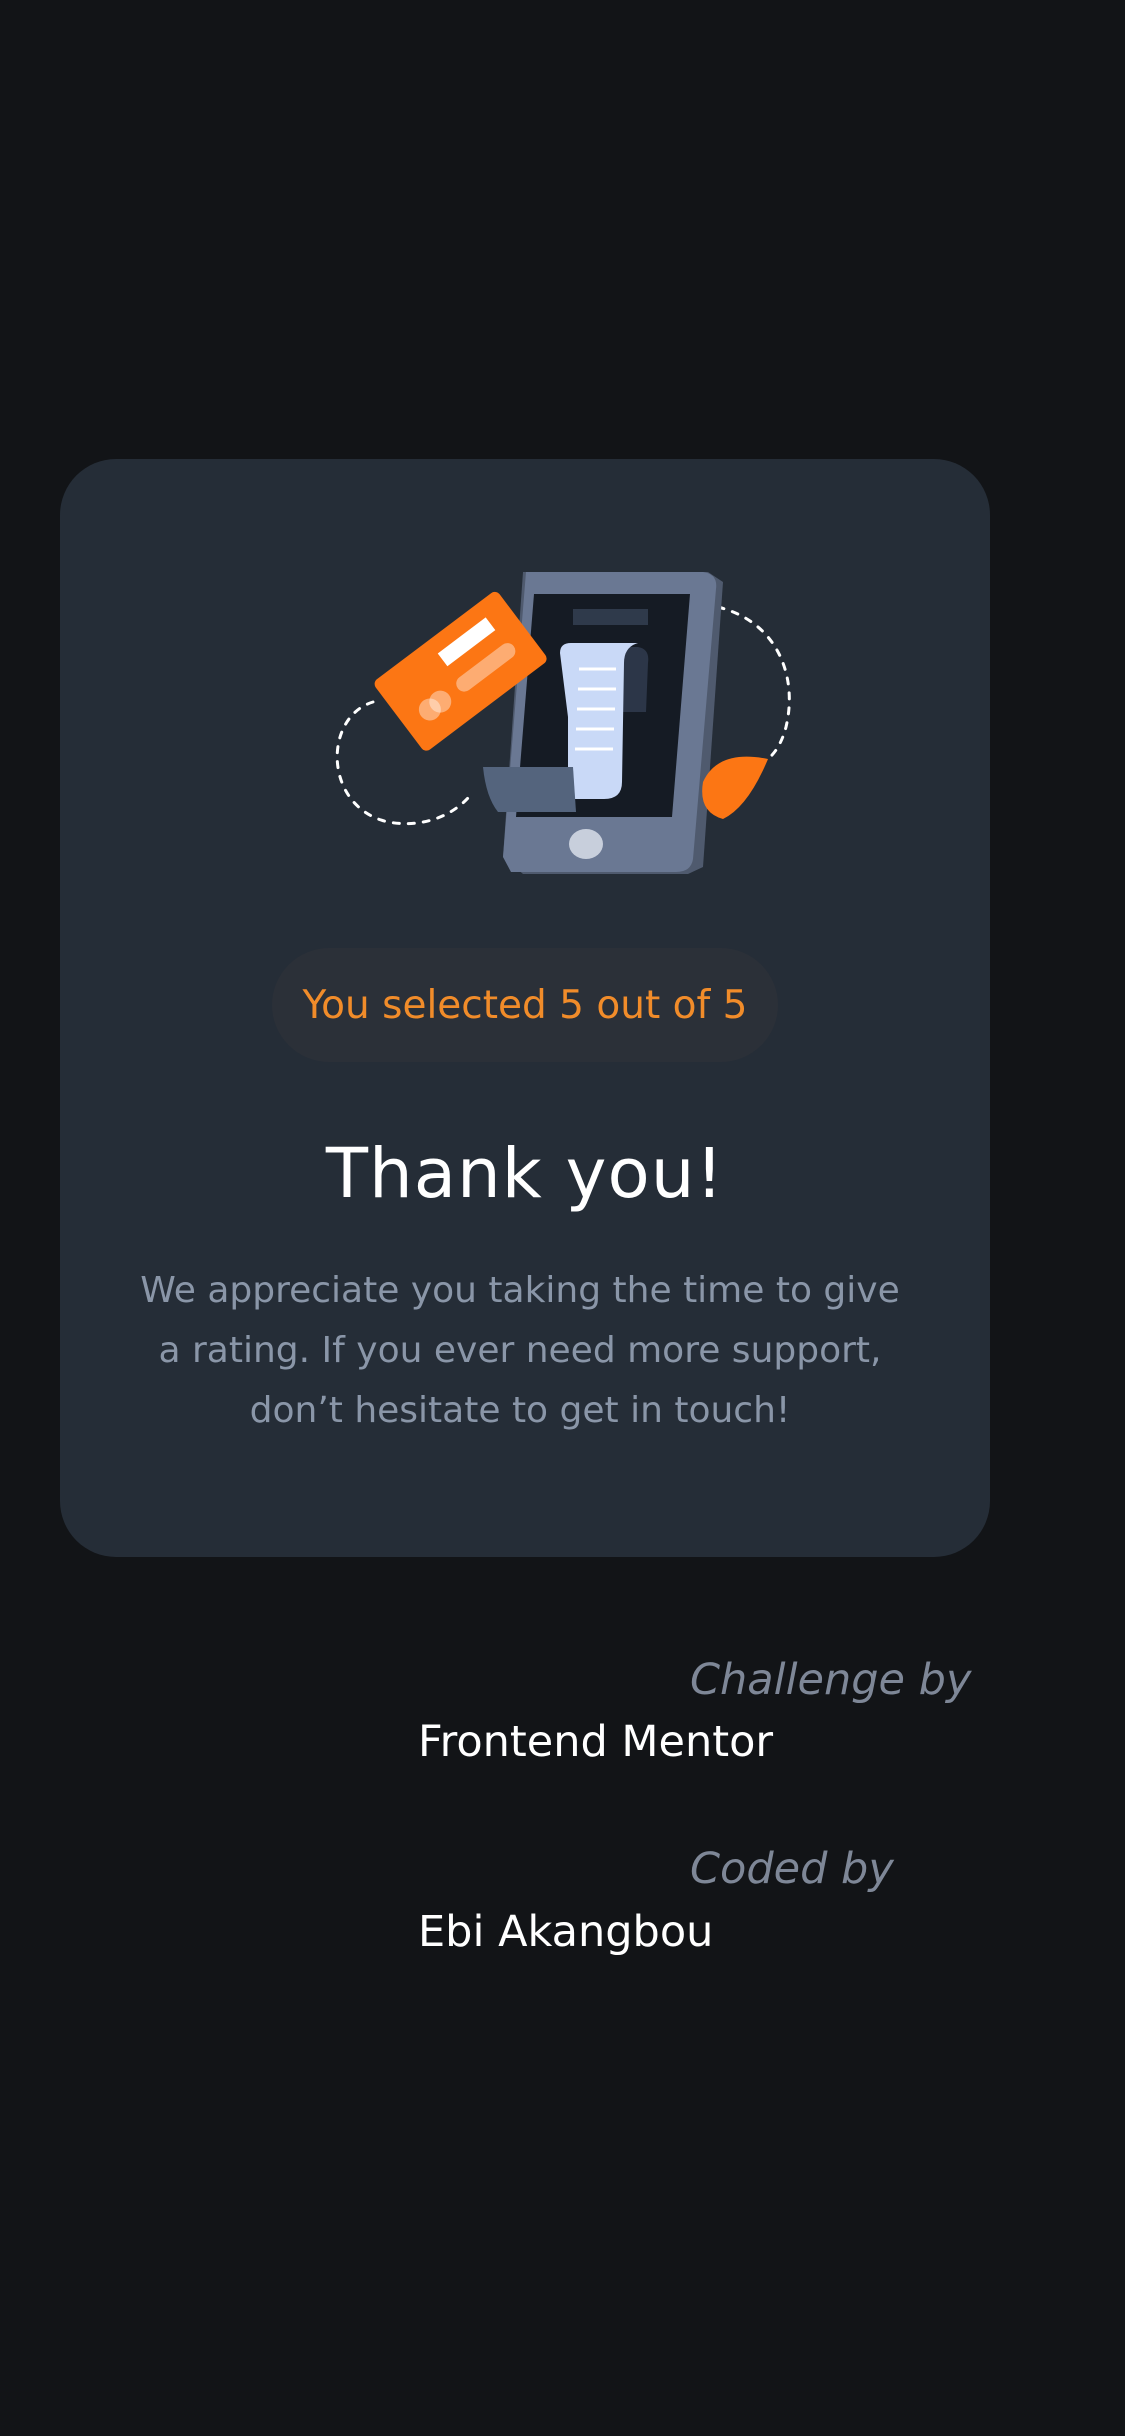 The width and height of the screenshot is (1125, 2436). Describe the element at coordinates (831, 1680) in the screenshot. I see `challenge-by-label: Challenge by` at that location.